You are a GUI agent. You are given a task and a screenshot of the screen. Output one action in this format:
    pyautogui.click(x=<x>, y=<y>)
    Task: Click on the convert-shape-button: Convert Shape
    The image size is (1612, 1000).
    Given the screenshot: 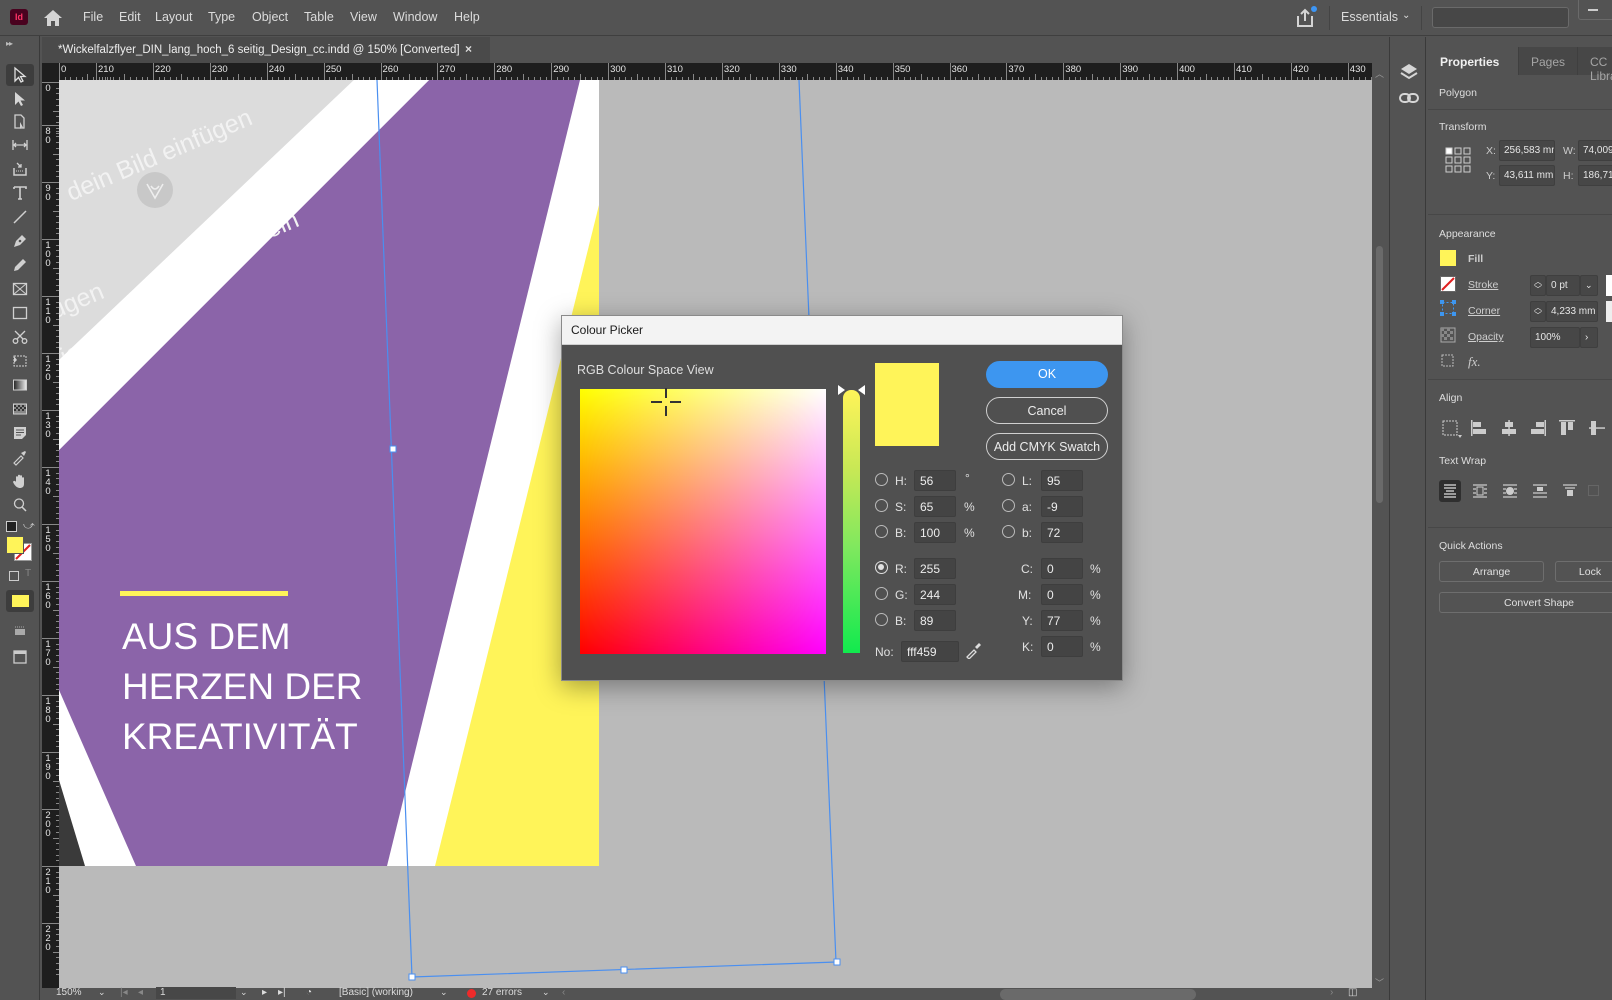 What is the action you would take?
    pyautogui.click(x=1525, y=602)
    